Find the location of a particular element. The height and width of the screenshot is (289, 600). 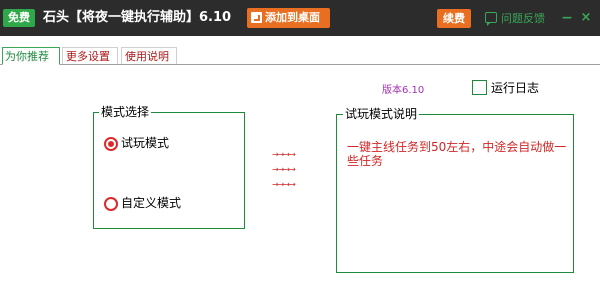

add-desktop-icon is located at coordinates (256, 17).